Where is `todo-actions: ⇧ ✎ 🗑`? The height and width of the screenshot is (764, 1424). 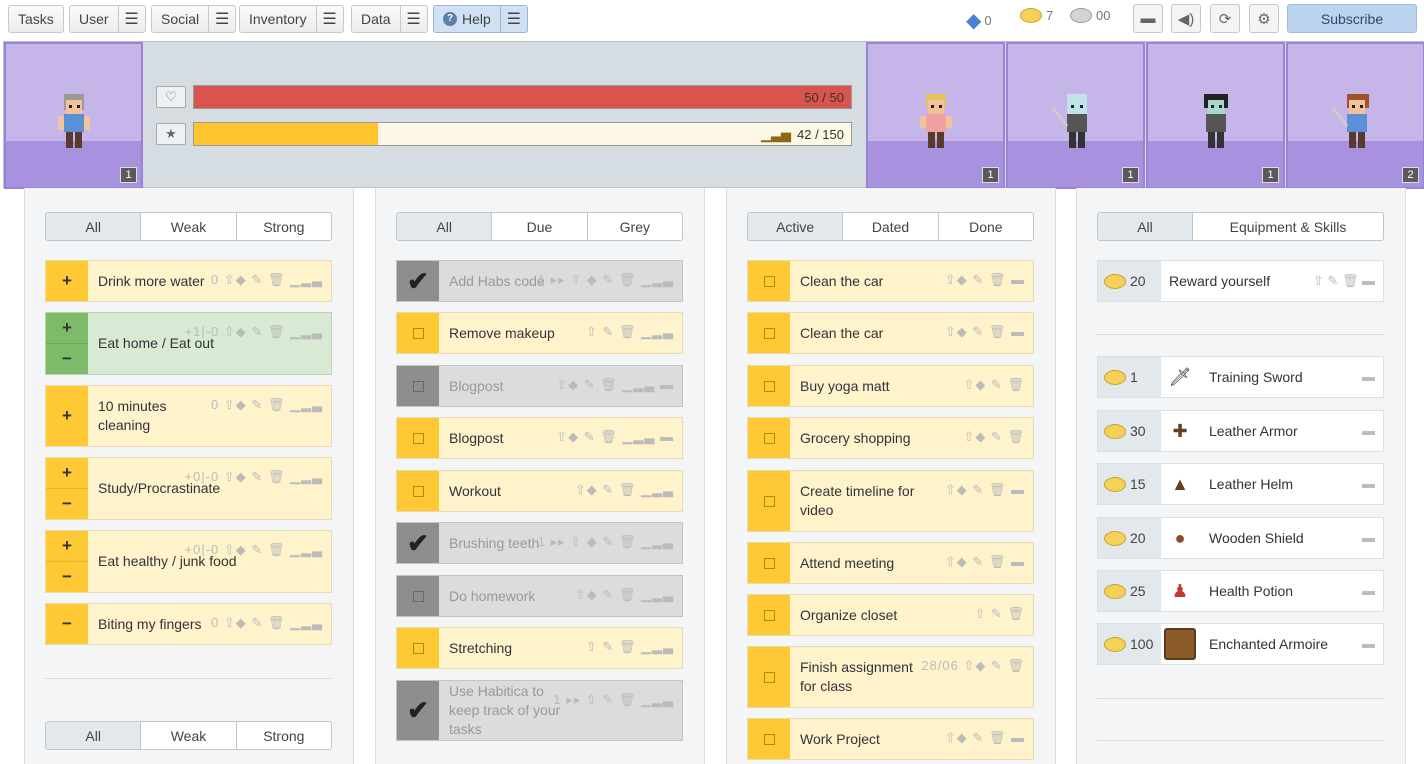
todo-actions: ⇧ ✎ 🗑 is located at coordinates (999, 614).